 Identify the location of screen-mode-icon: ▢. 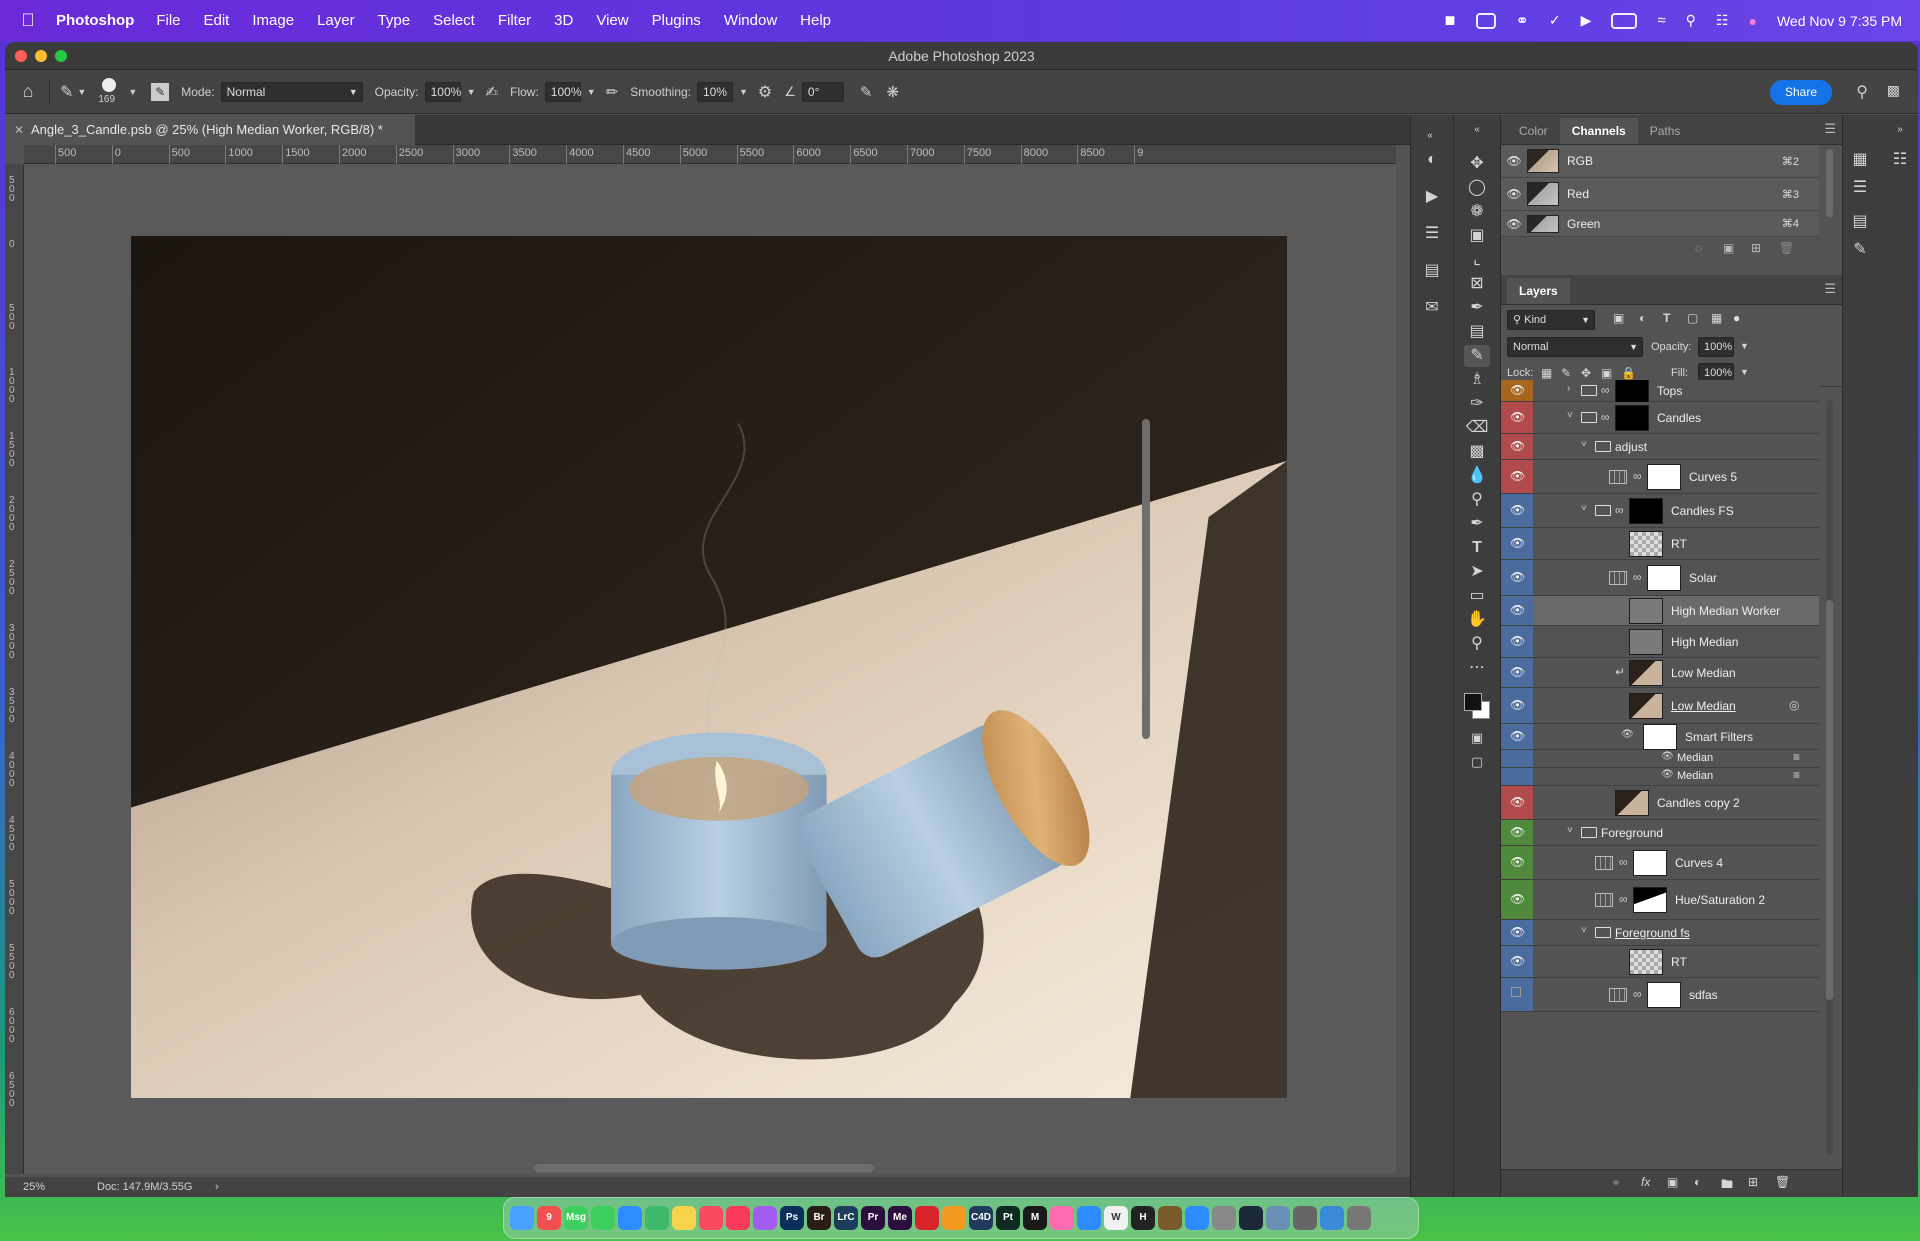
(1477, 762).